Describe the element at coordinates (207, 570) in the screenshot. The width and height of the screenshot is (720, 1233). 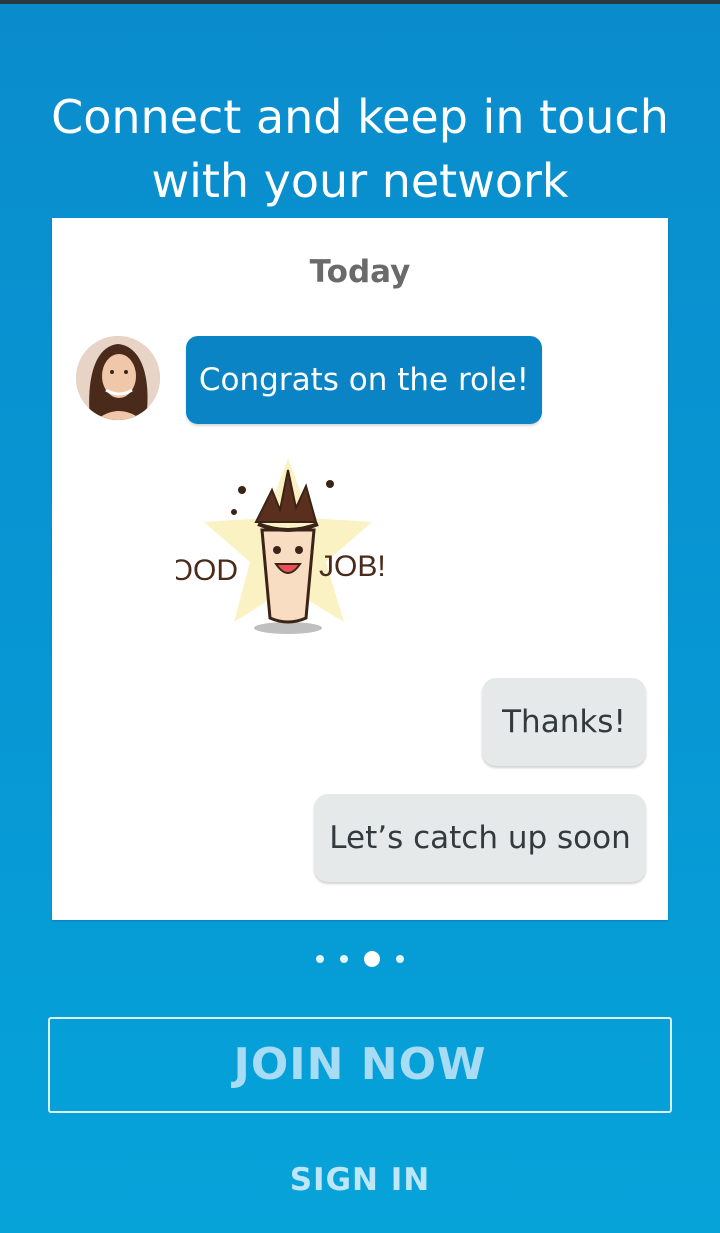
I see `sticker-left-word: GOOD` at that location.